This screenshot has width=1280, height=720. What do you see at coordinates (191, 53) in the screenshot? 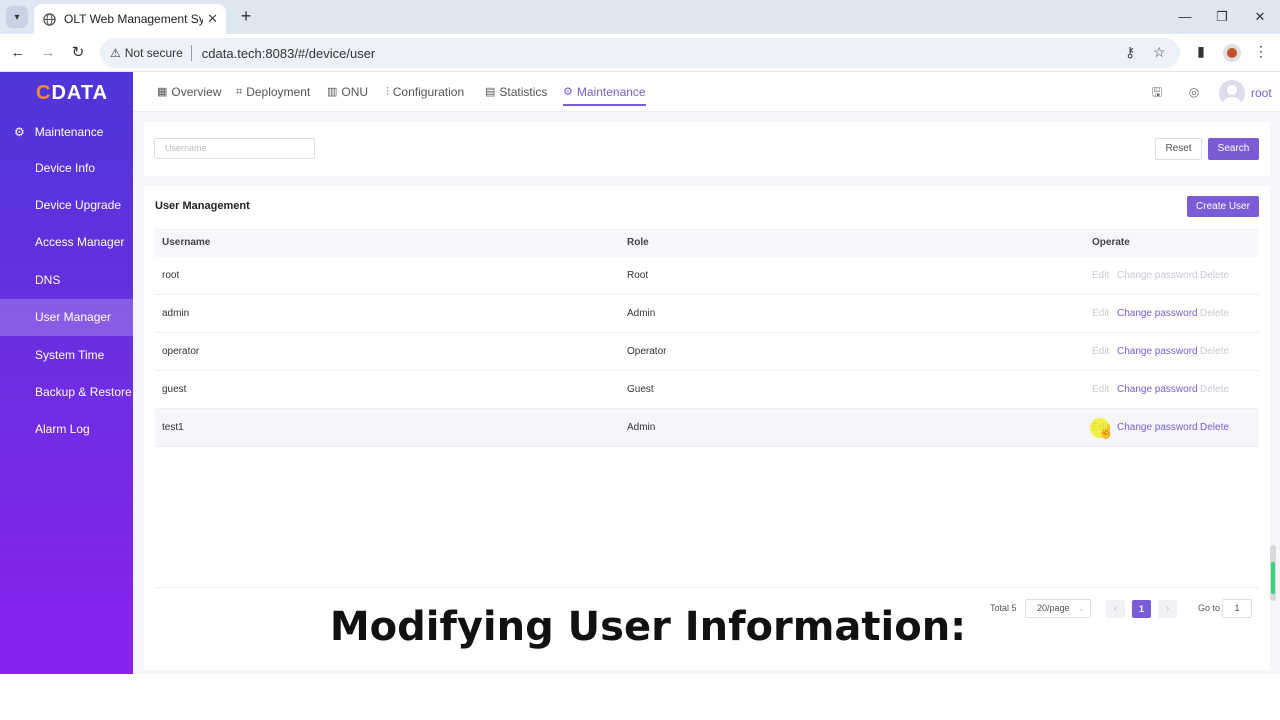
I see `omnibox-divider` at bounding box center [191, 53].